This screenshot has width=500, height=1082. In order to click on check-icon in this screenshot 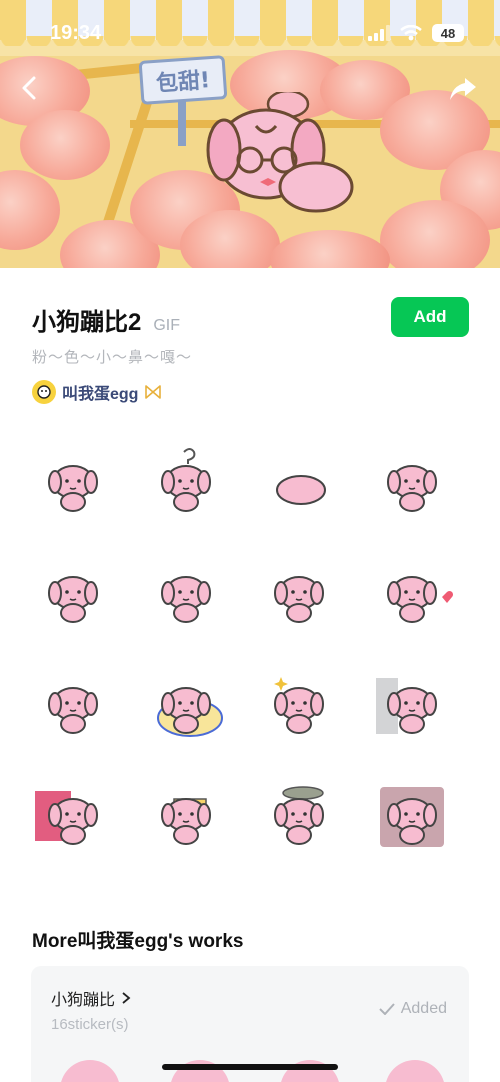, I will do `click(387, 1009)`.